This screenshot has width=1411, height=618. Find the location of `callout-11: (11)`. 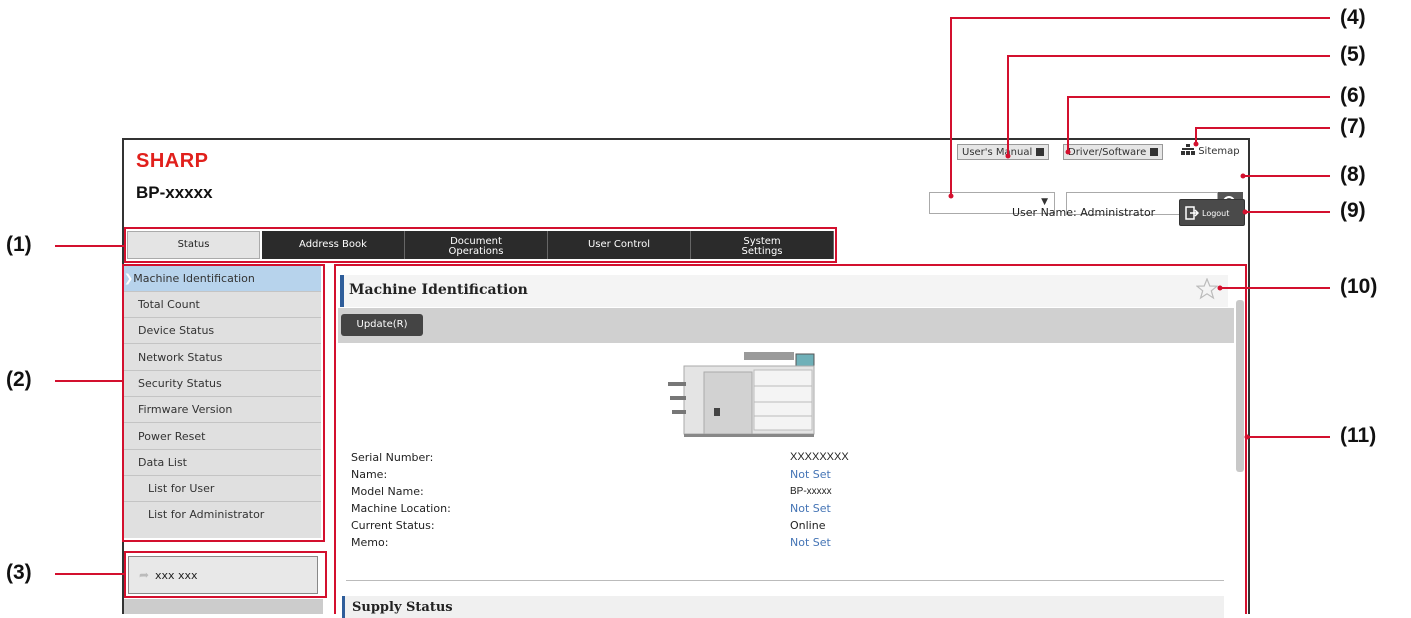

callout-11: (11) is located at coordinates (1358, 435).